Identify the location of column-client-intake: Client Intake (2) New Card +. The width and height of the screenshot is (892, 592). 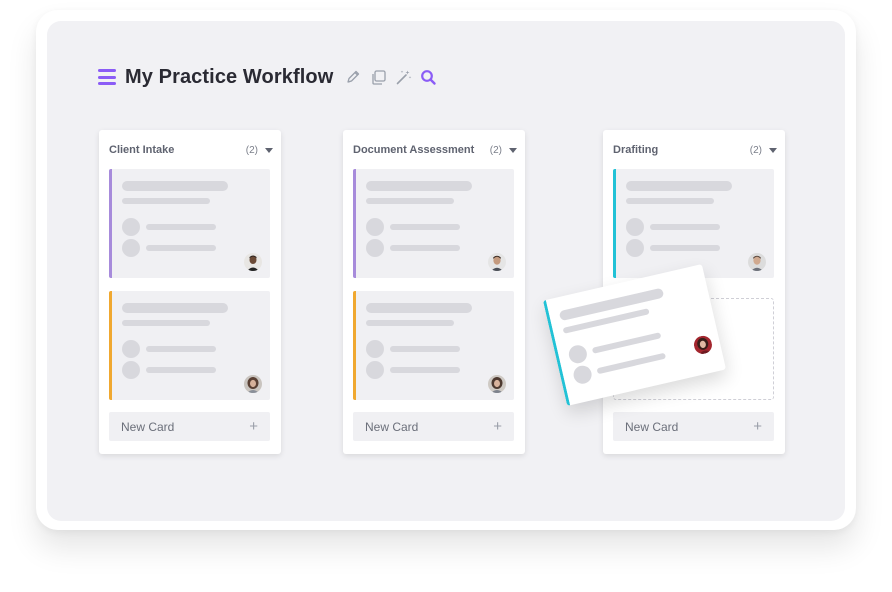
(190, 292).